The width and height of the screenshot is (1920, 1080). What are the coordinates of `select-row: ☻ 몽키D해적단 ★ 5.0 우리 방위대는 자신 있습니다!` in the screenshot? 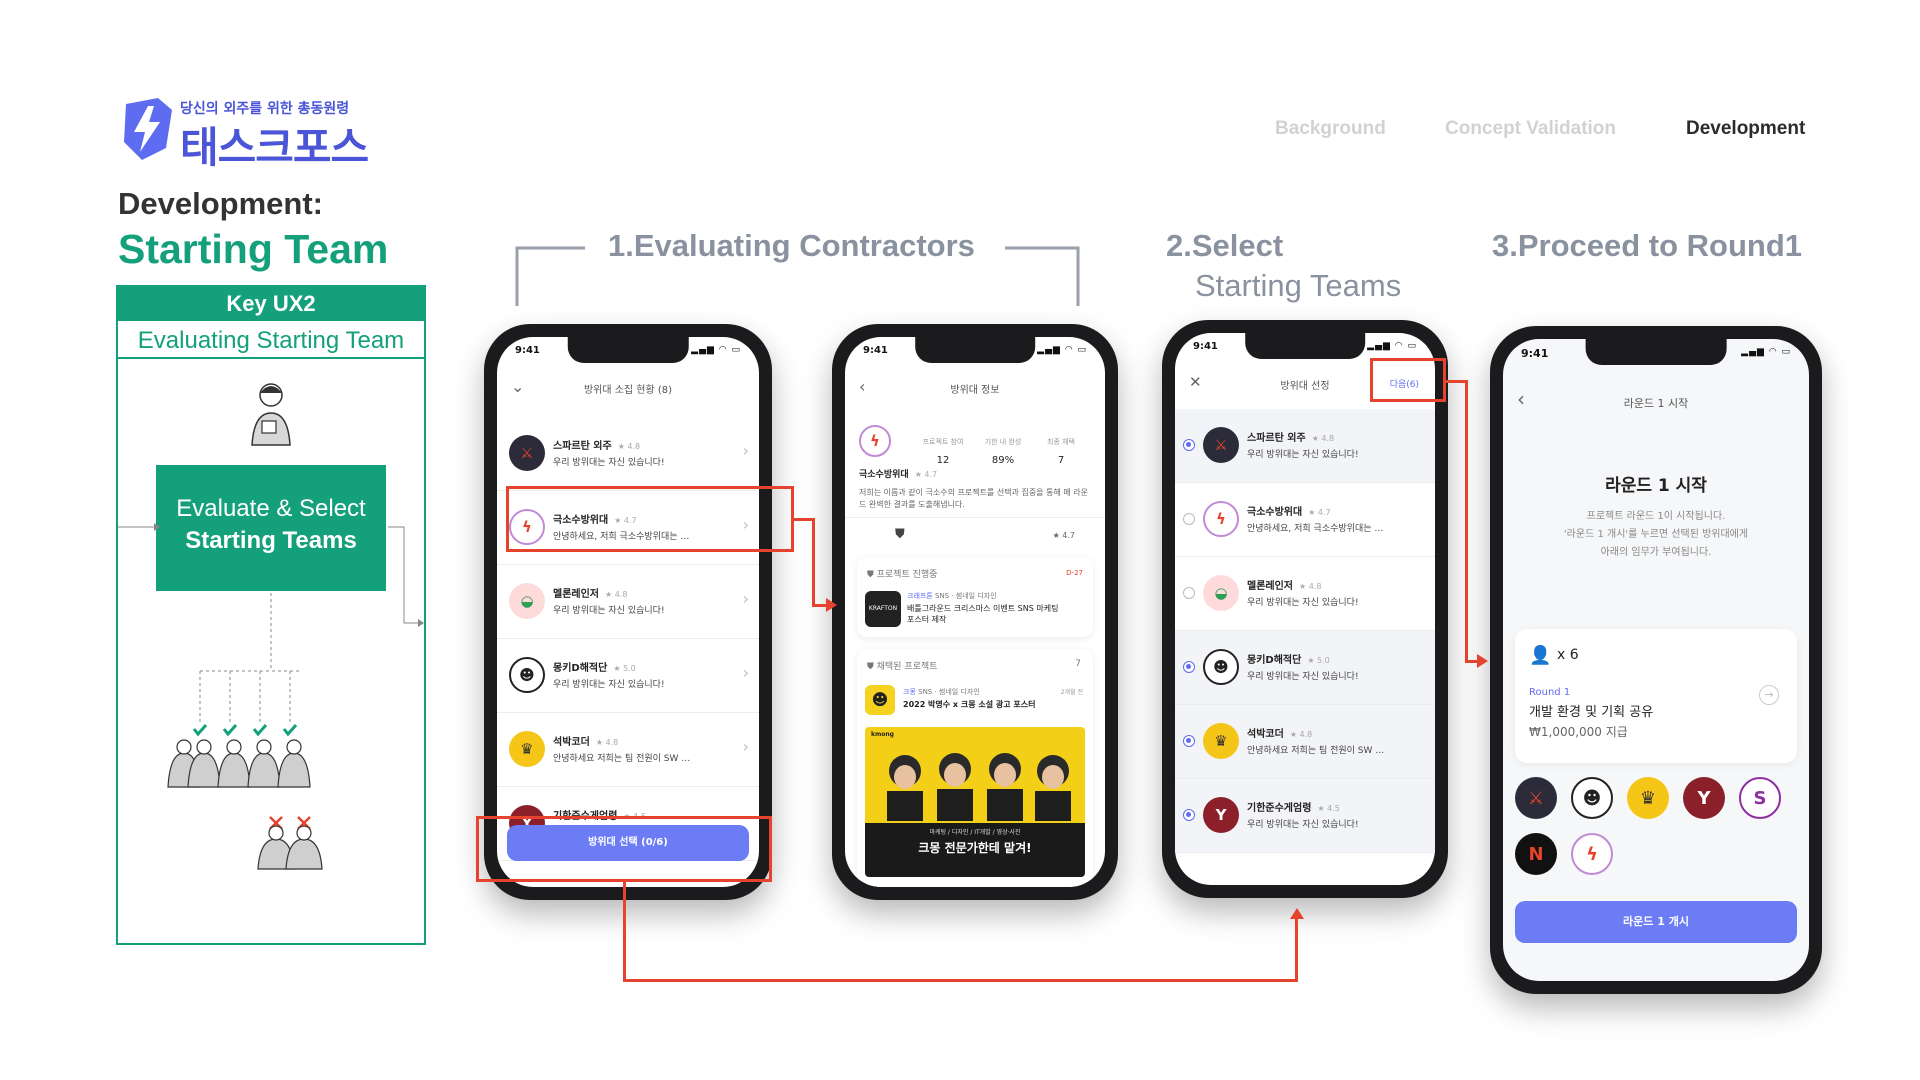 It's located at (1305, 668).